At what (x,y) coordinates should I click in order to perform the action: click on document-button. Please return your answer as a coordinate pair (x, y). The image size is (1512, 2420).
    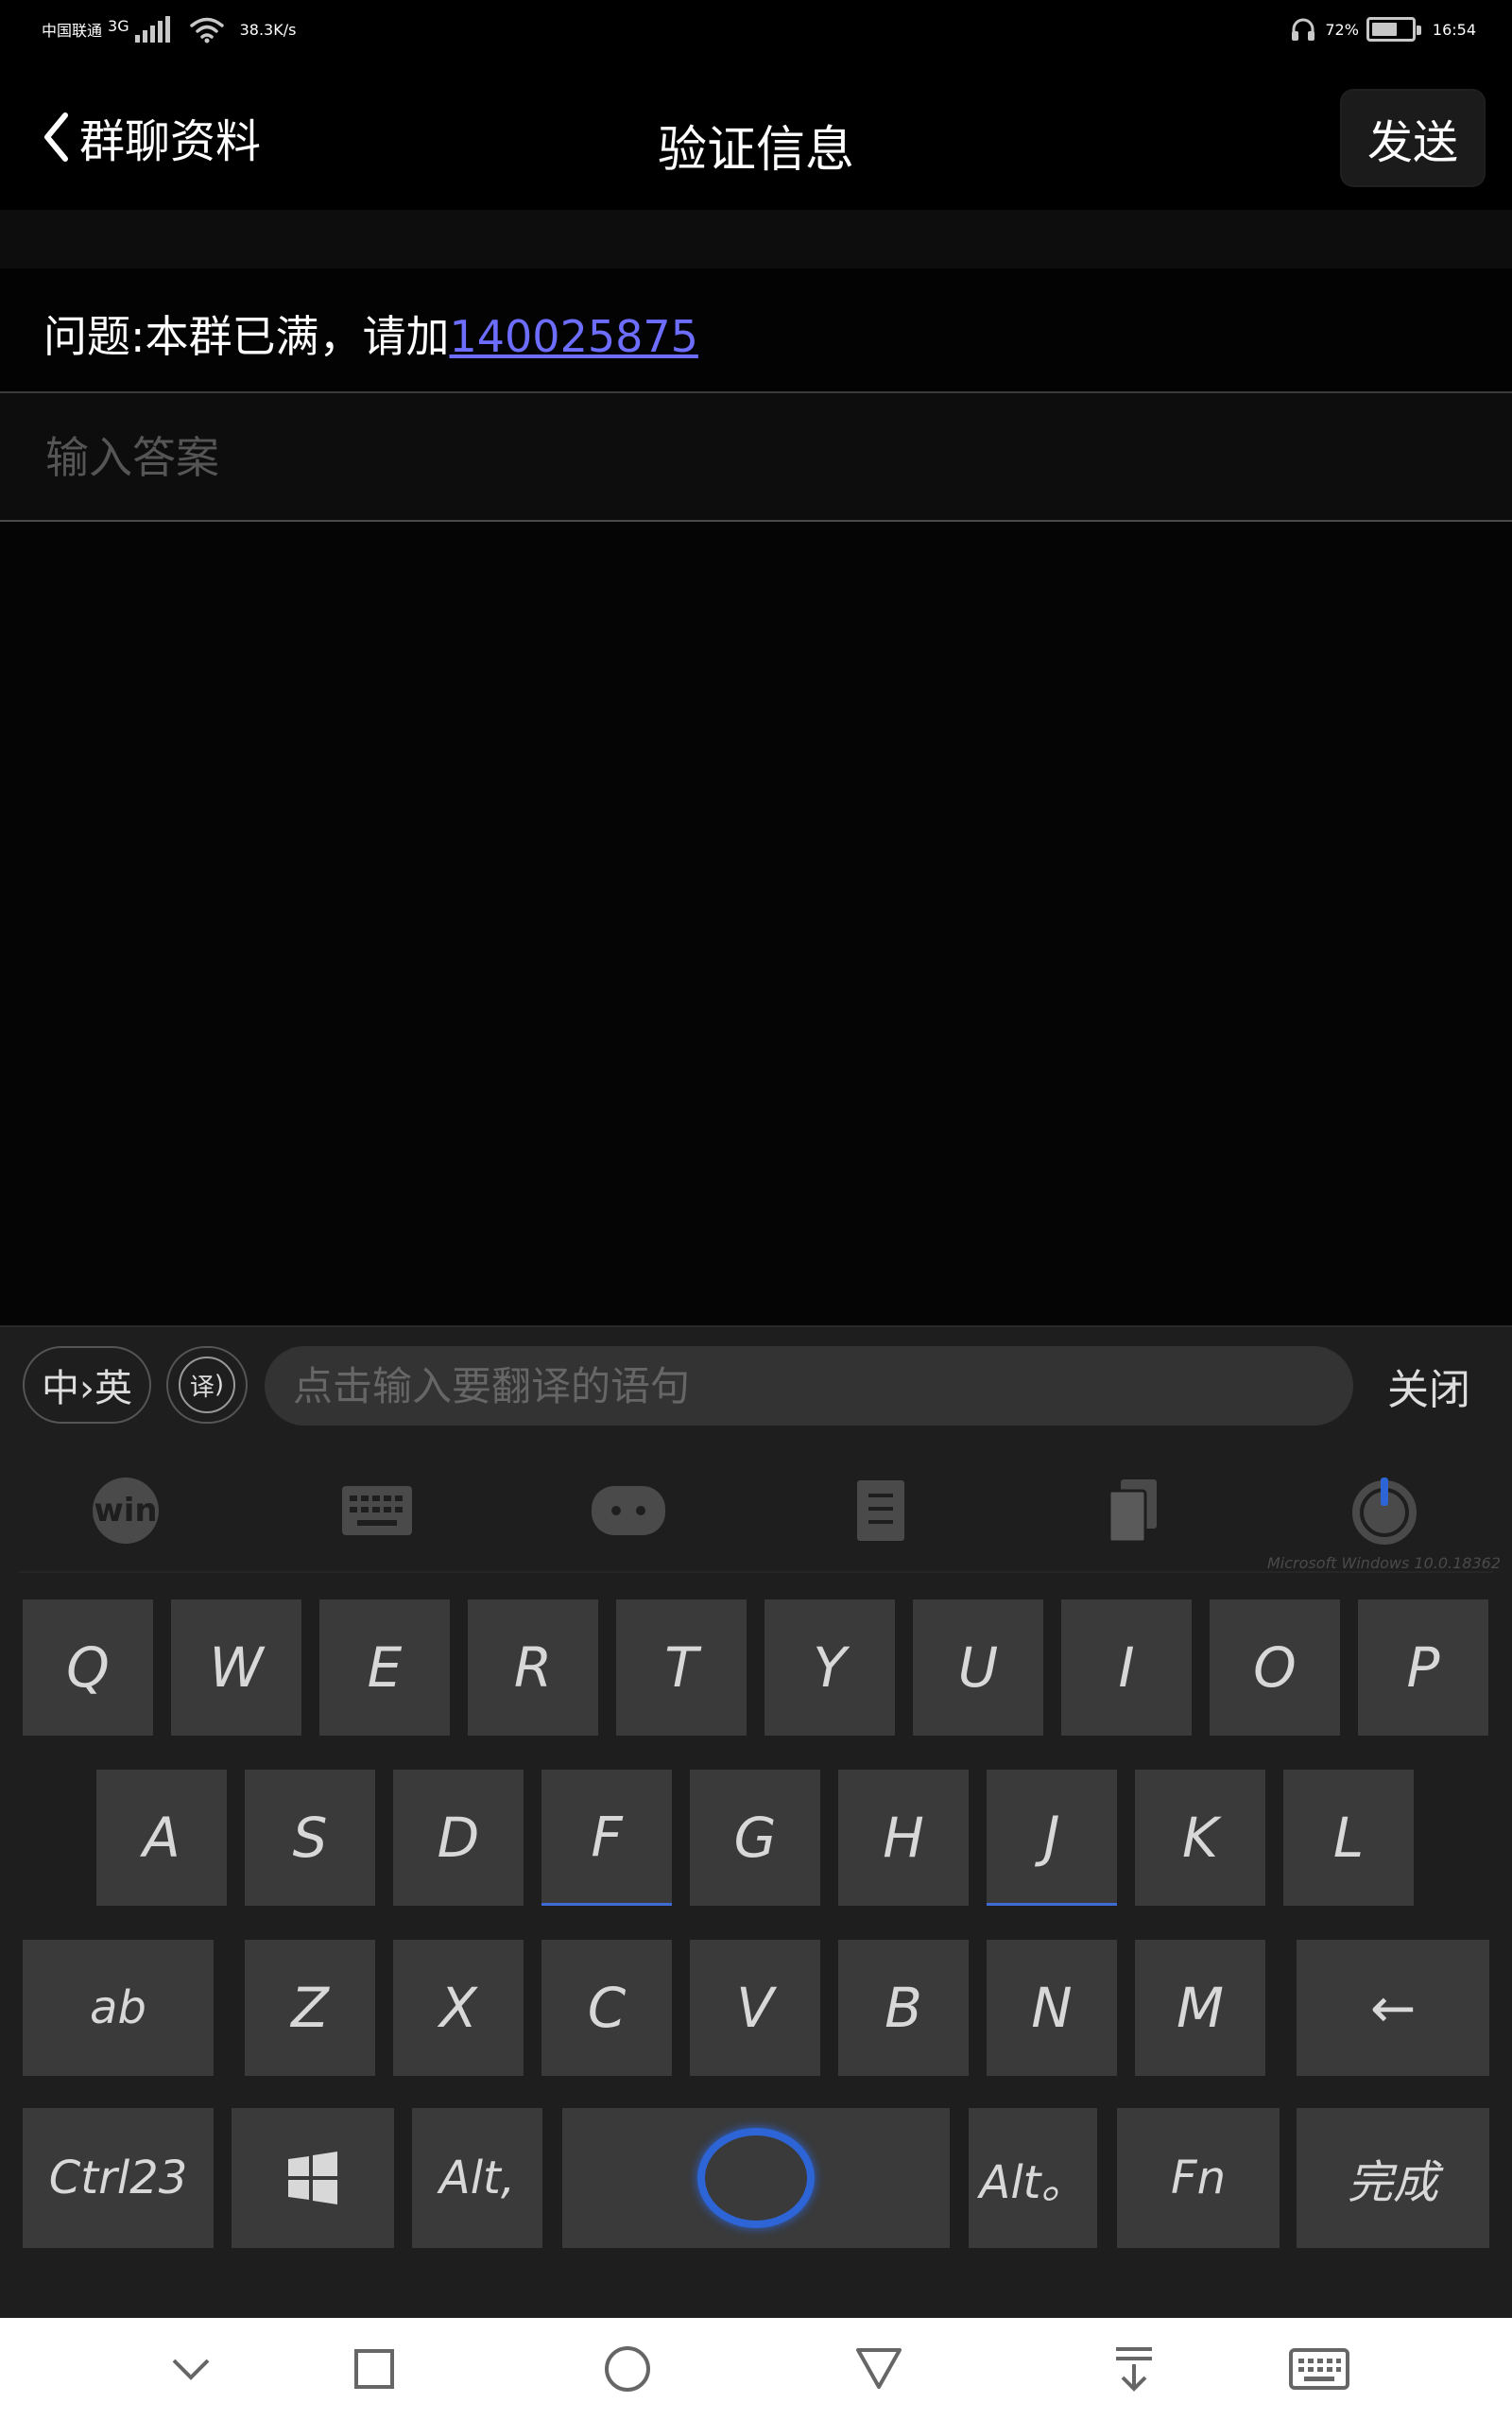
    Looking at the image, I should click on (880, 1511).